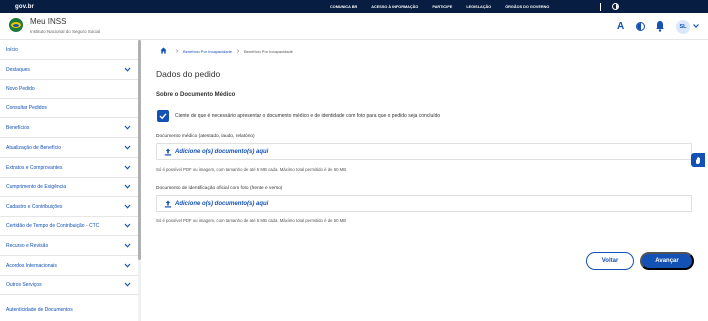 The height and width of the screenshot is (321, 708). What do you see at coordinates (69, 50) in the screenshot?
I see `sidebar-item: Início` at bounding box center [69, 50].